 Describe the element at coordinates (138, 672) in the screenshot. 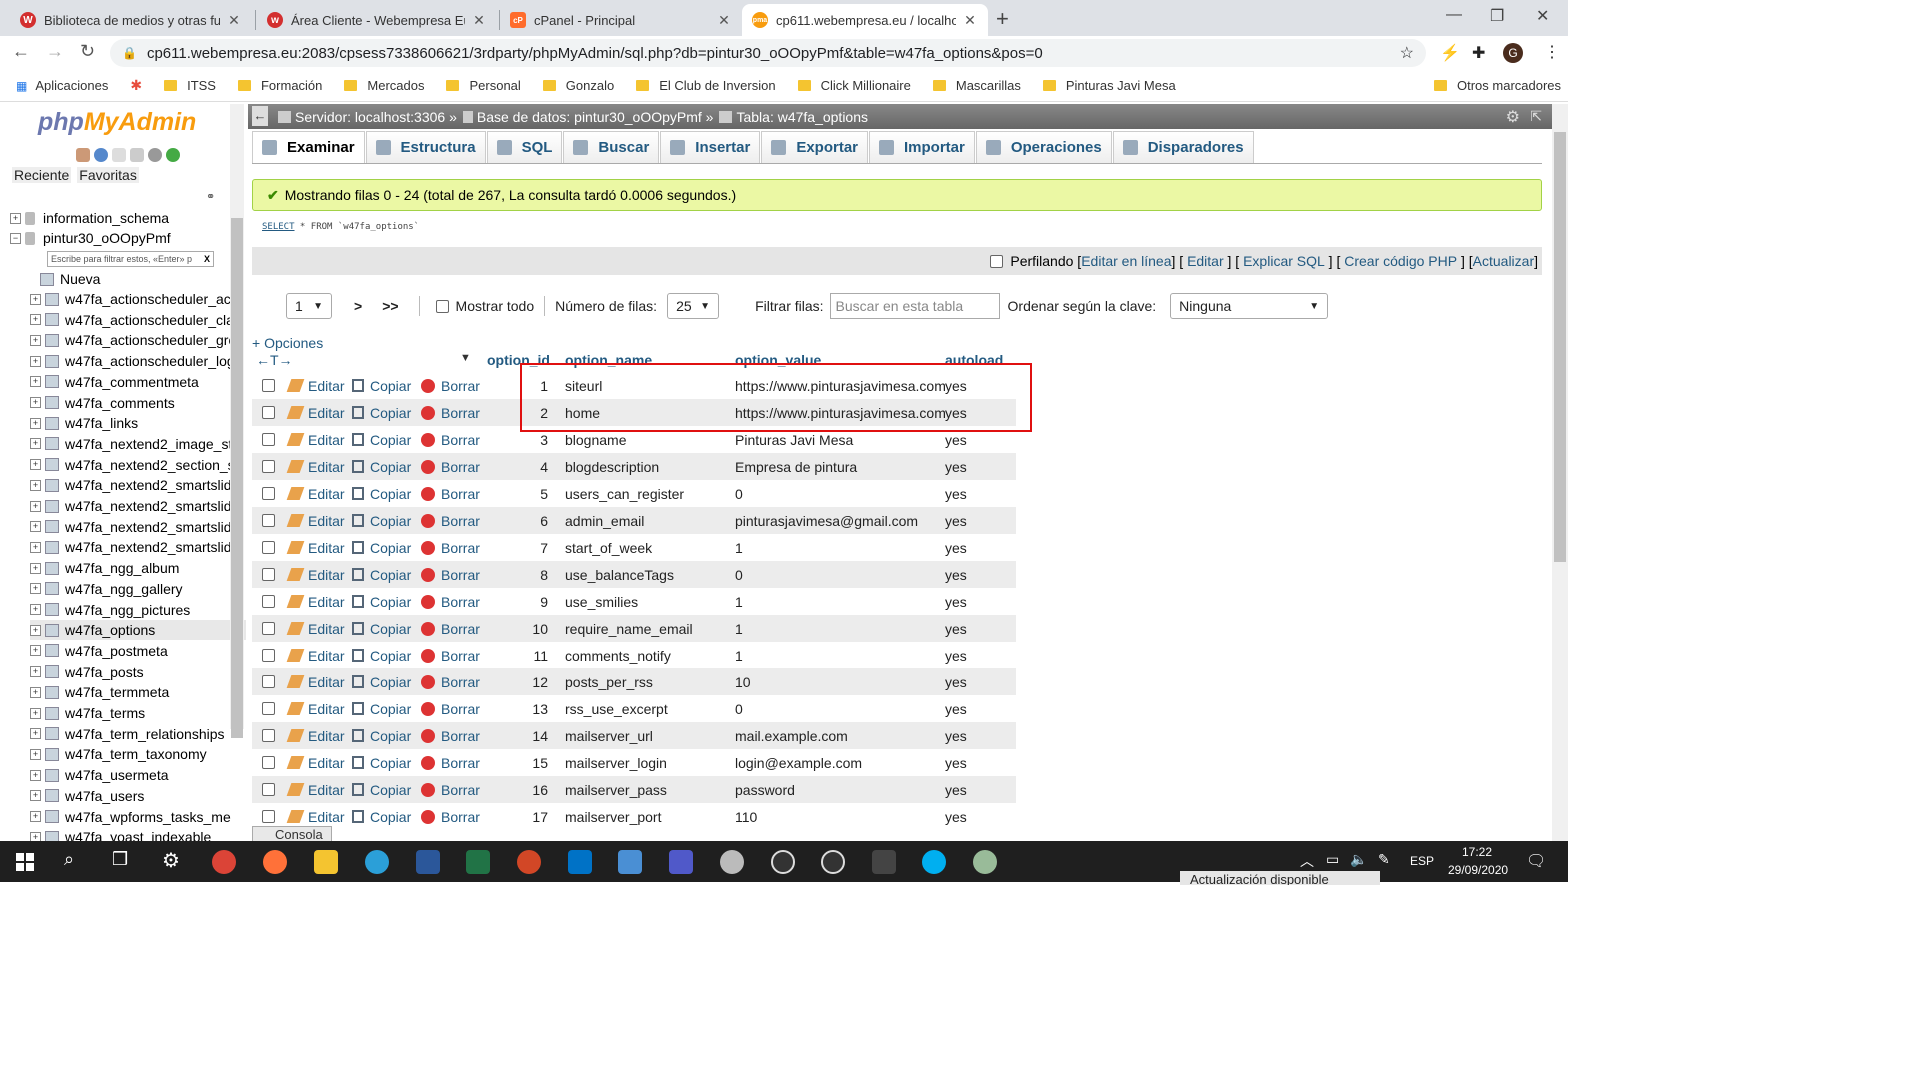

I see `sidebar-table-item: + w47fa_posts` at that location.